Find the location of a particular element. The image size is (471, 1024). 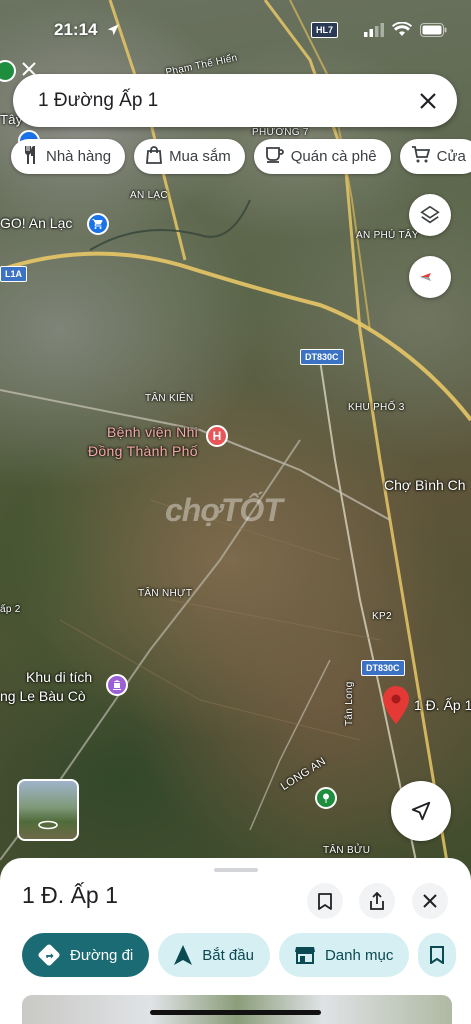

road-shield-ql1a: L1A is located at coordinates (14, 274).